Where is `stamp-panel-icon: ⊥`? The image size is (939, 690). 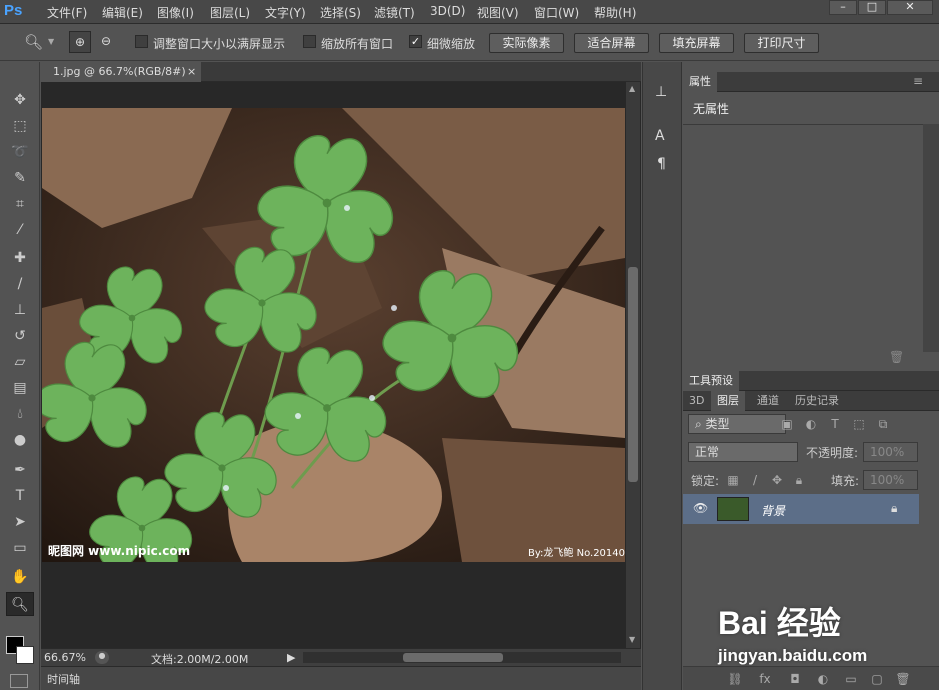 stamp-panel-icon: ⊥ is located at coordinates (664, 94).